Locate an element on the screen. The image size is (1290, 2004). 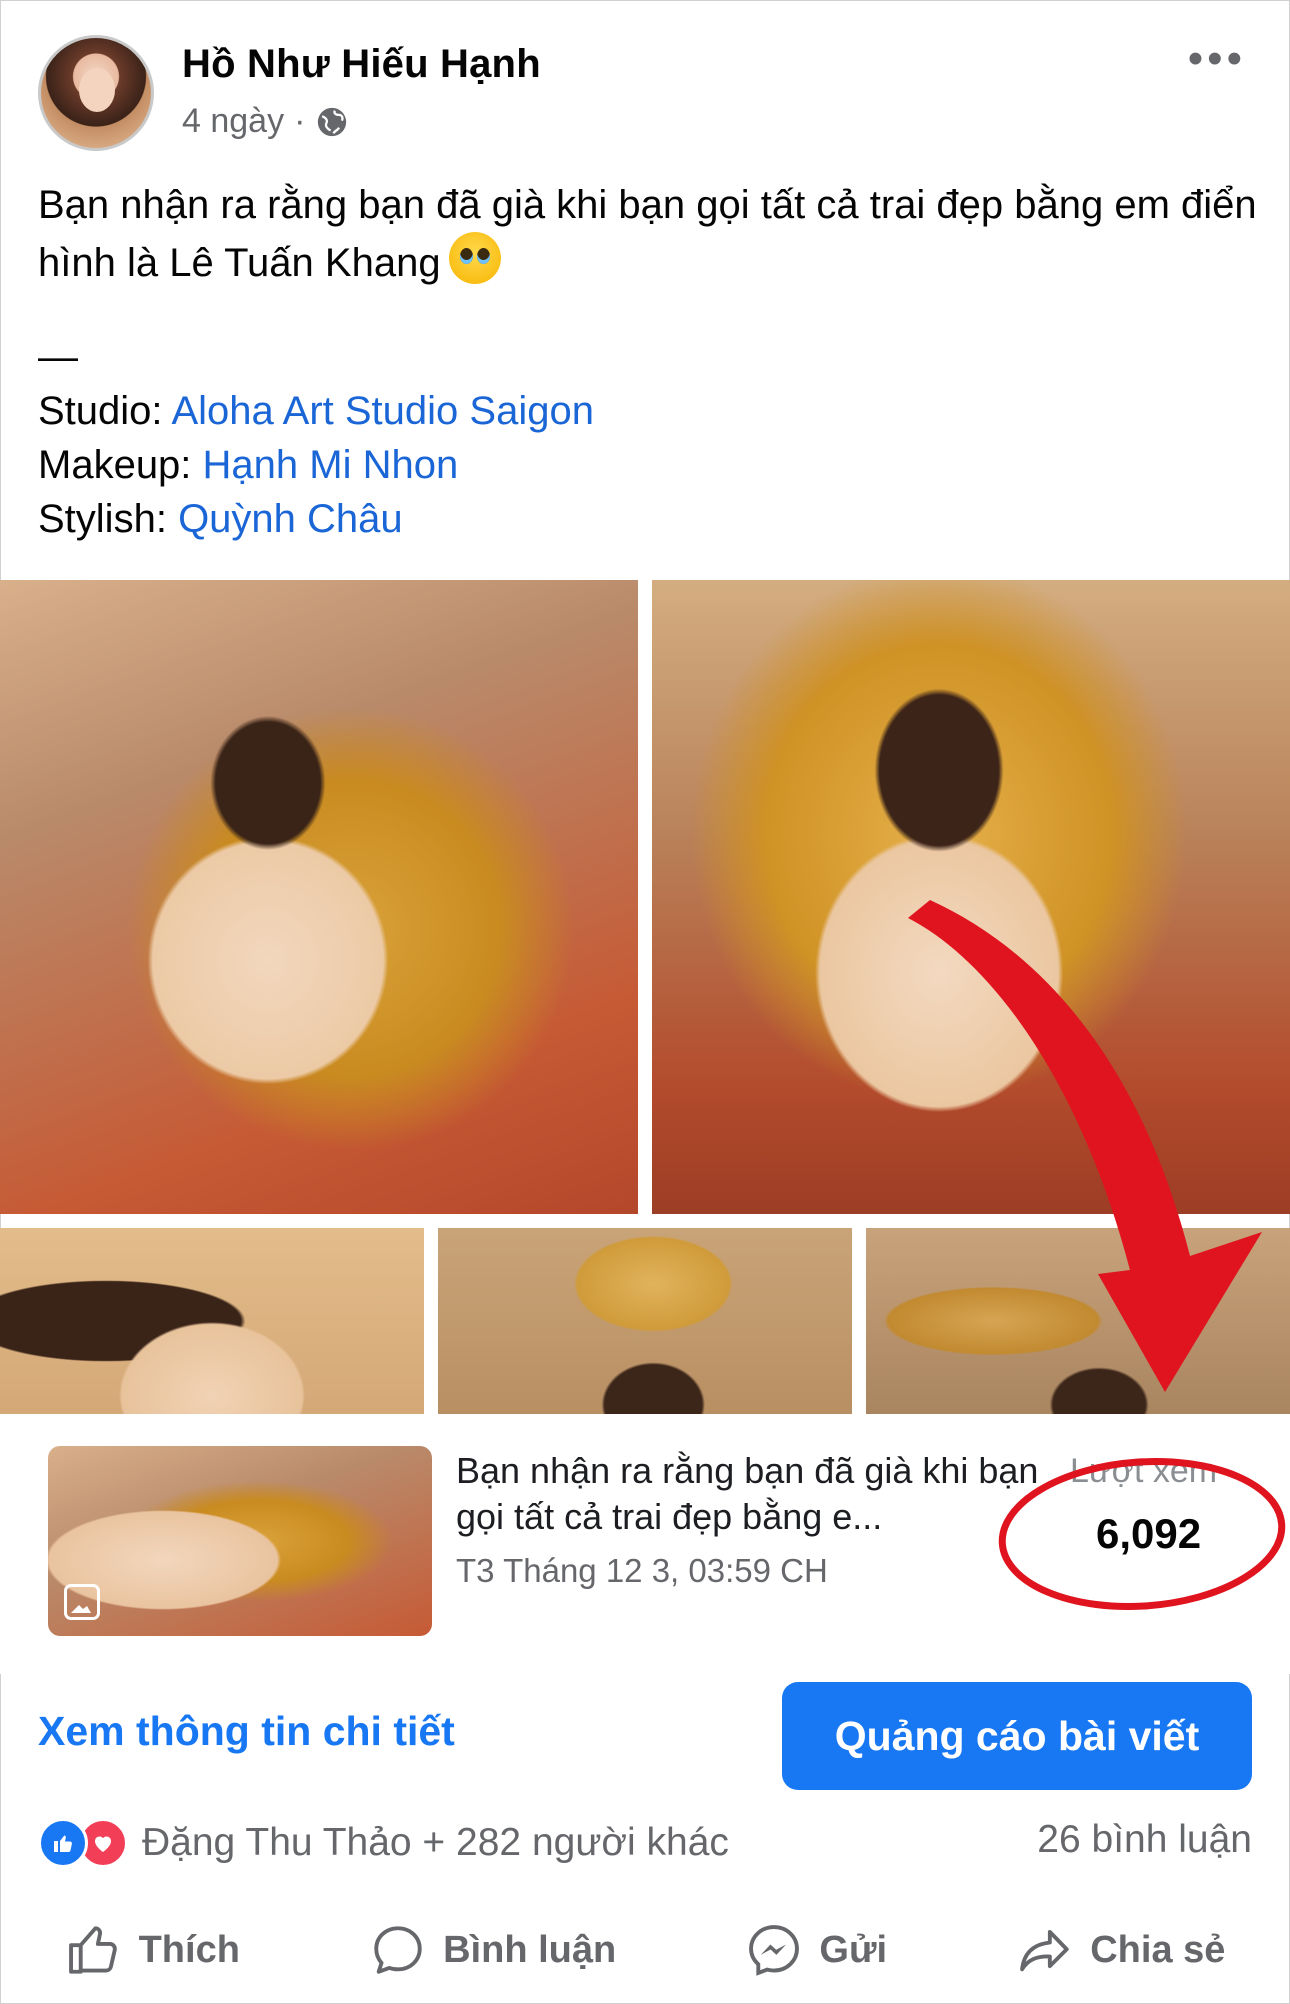
share-button: Chia sẻ is located at coordinates (1120, 1950).